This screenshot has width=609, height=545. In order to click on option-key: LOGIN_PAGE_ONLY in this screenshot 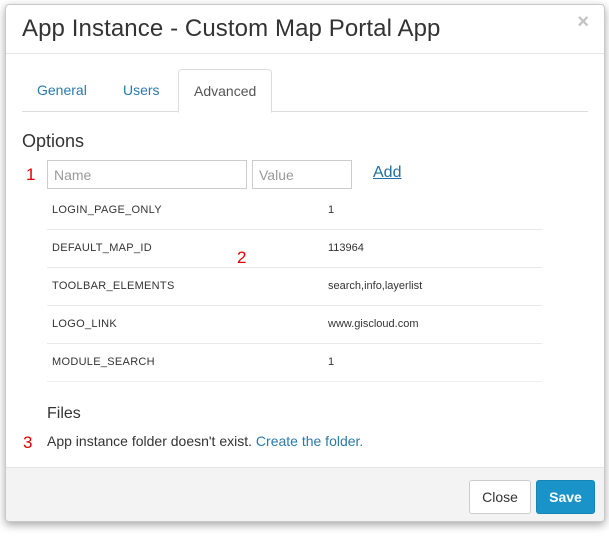, I will do `click(107, 210)`.